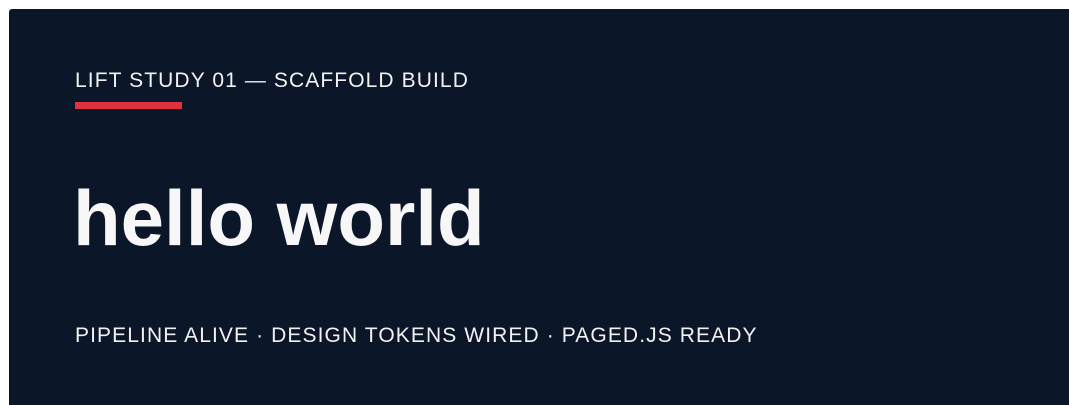 The height and width of the screenshot is (405, 1069). Describe the element at coordinates (279, 218) in the screenshot. I see `page-title: hello world` at that location.